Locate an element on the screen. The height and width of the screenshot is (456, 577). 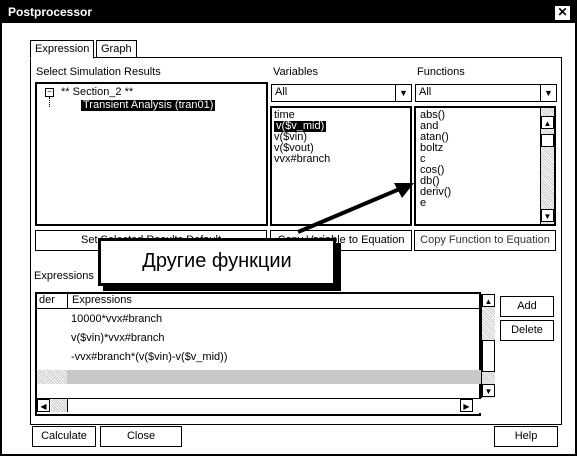
tab-expression: Expression is located at coordinates (62, 49).